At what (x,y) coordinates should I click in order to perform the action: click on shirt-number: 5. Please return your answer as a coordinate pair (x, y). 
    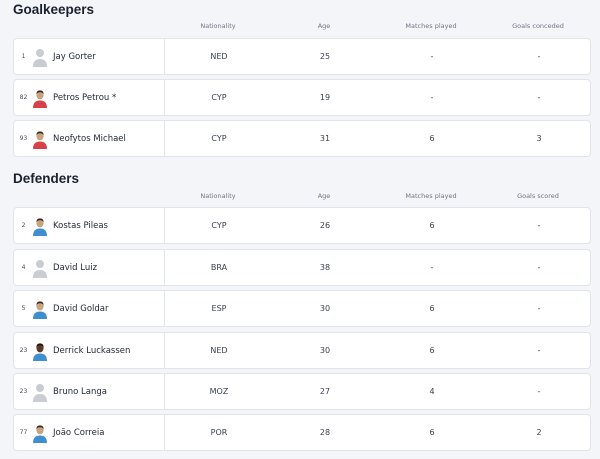
    Looking at the image, I should click on (23, 308).